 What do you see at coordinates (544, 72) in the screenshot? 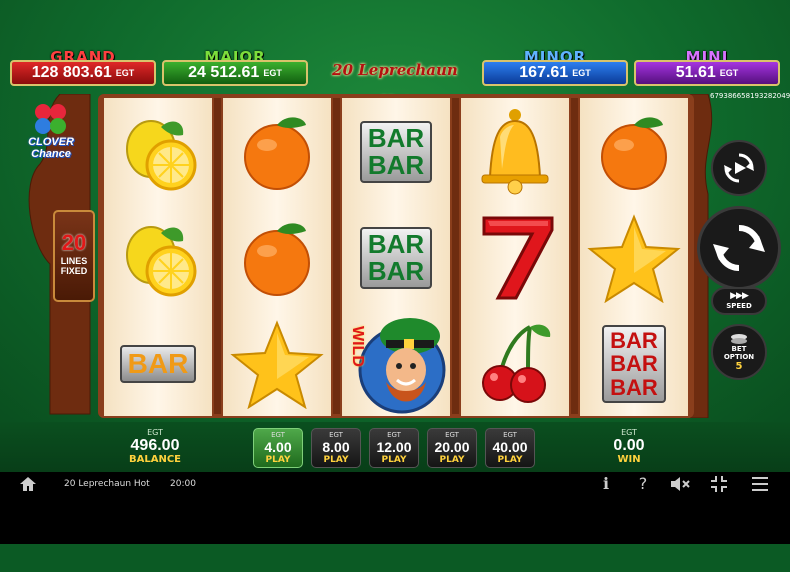
I see `jackpot-minor-value: 167.61` at bounding box center [544, 72].